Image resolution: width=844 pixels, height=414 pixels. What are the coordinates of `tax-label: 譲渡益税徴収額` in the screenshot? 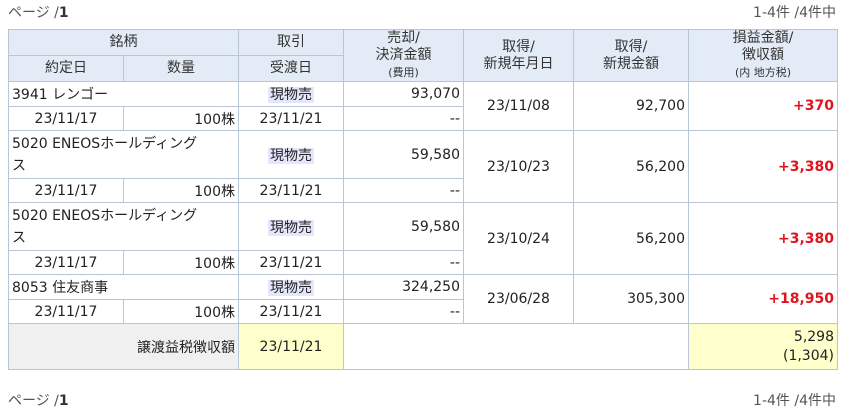 It's located at (123, 346).